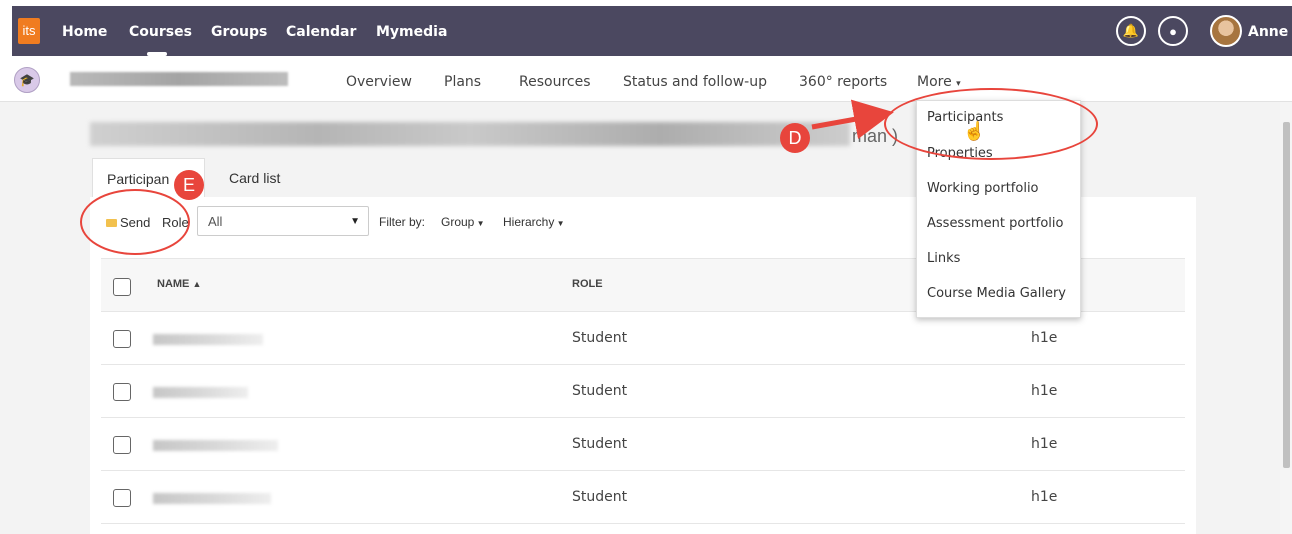  I want to click on annotation-badge-d: D, so click(795, 138).